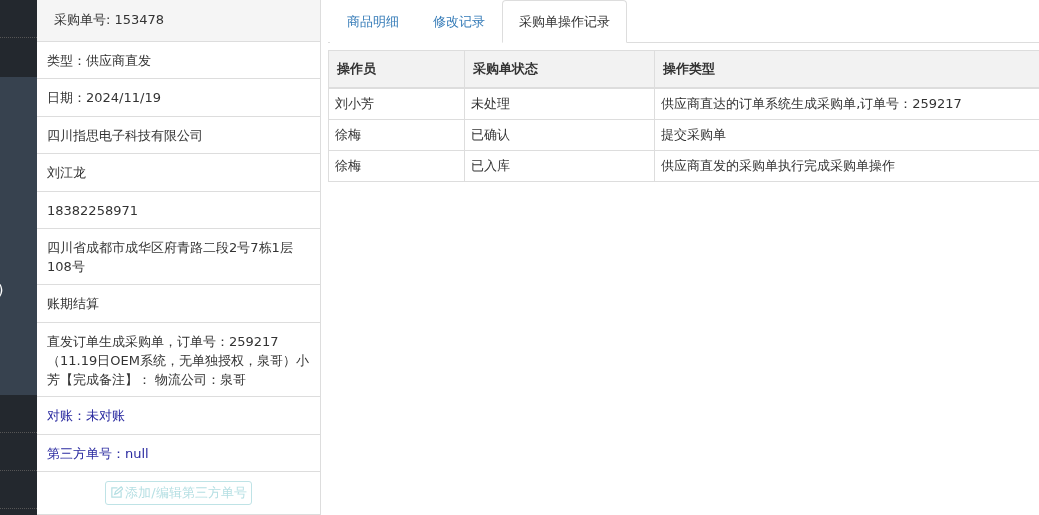 Image resolution: width=1039 pixels, height=515 pixels. Describe the element at coordinates (178, 98) in the screenshot. I see `info-text: 日期：2024/11/19` at that location.